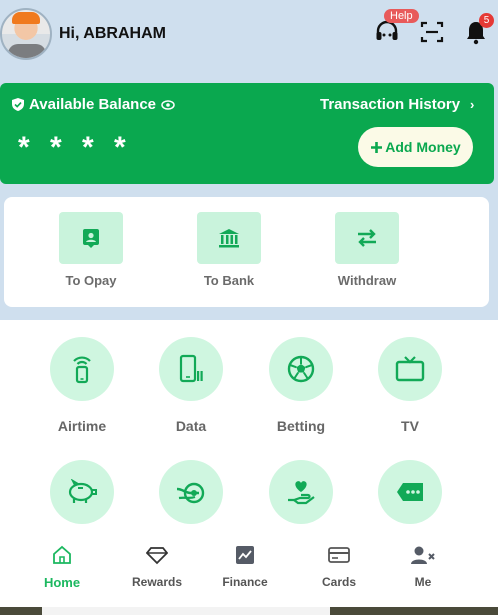 This screenshot has height=615, width=498. I want to click on data-phone-icon, so click(191, 368).